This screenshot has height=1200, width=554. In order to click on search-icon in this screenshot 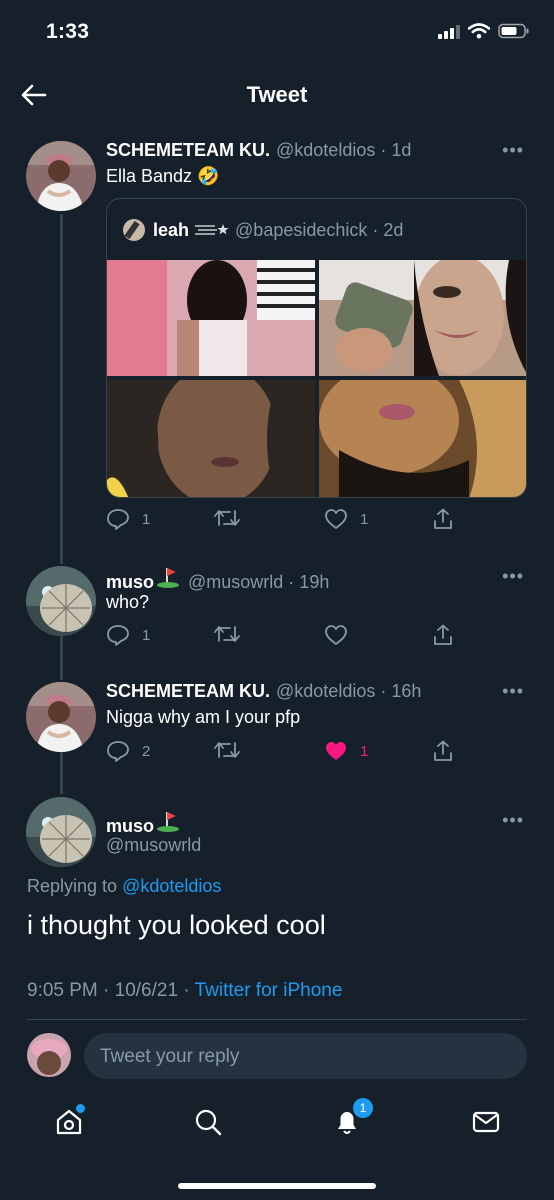, I will do `click(208, 1122)`.